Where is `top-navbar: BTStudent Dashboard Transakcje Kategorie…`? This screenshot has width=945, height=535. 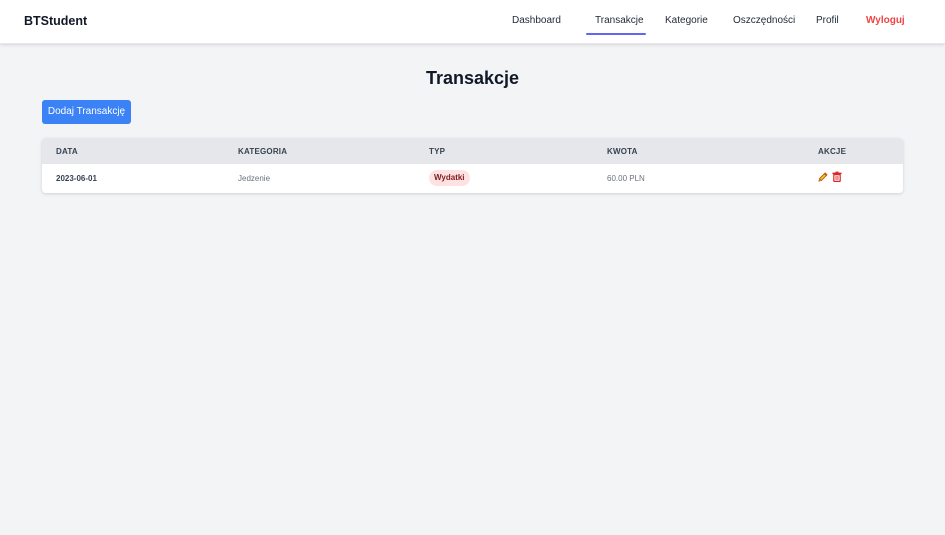
top-navbar: BTStudent Dashboard Transakcje Kategorie… is located at coordinates (472, 22).